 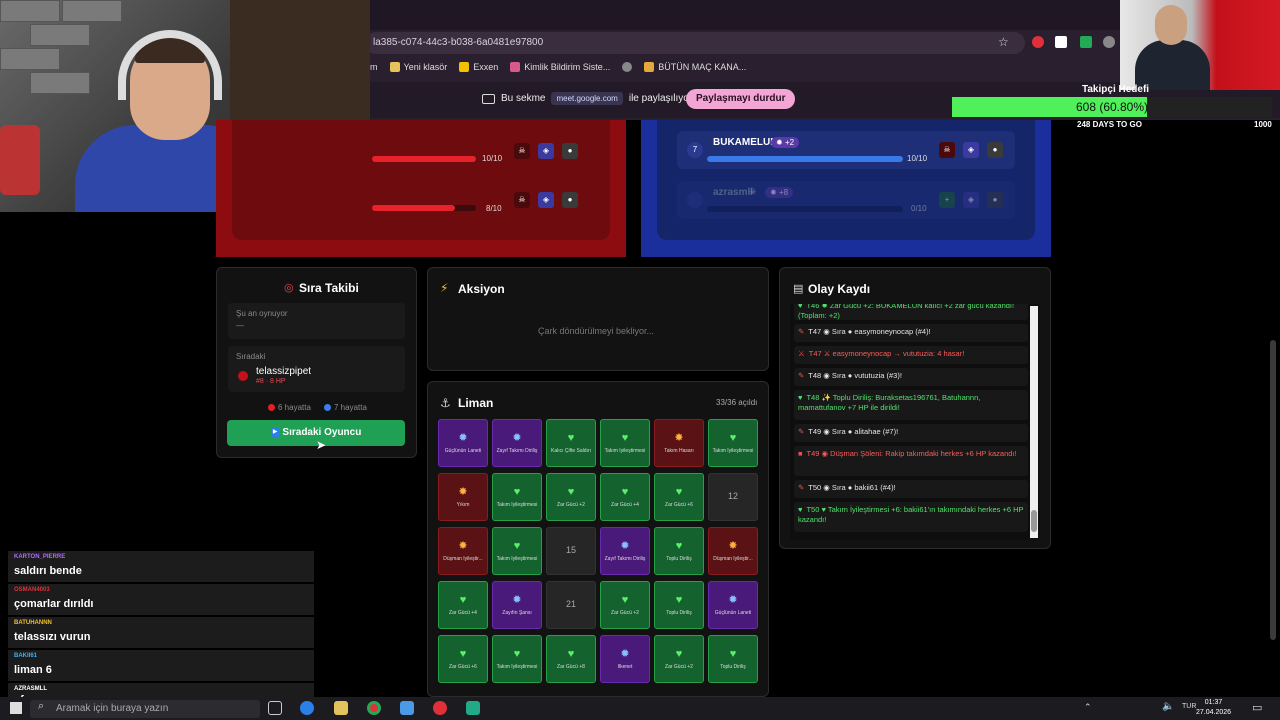 I want to click on bookmark-item: Exxen, so click(x=478, y=67).